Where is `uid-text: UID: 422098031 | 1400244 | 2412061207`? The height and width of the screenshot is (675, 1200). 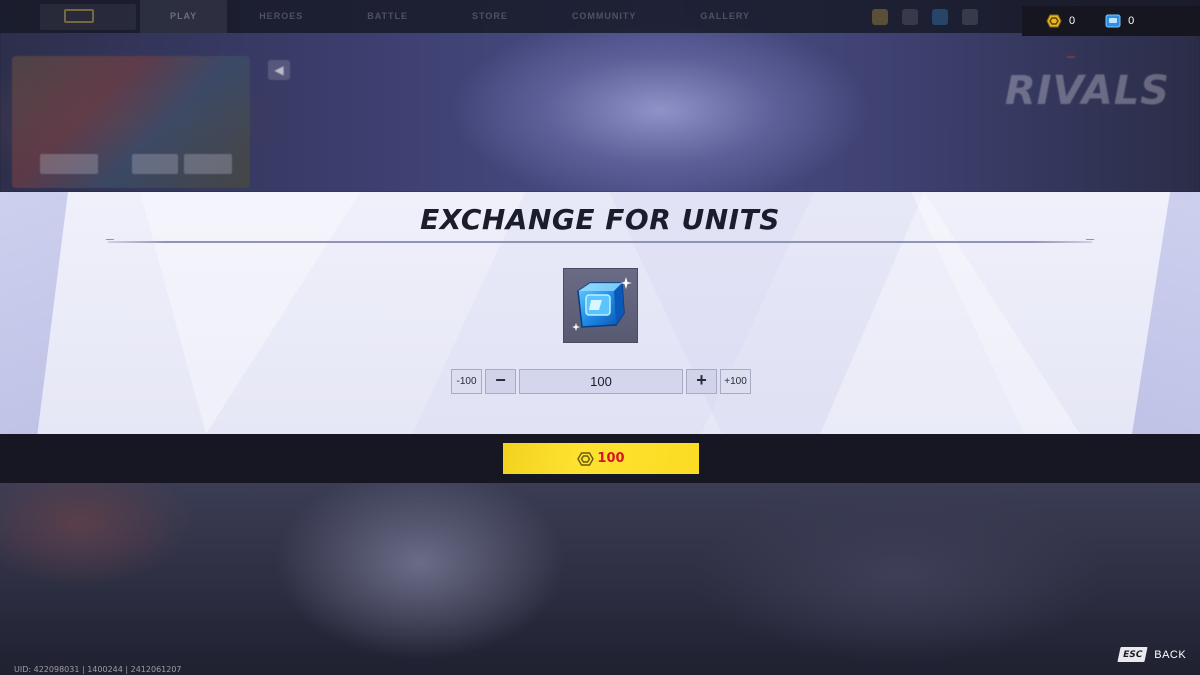 uid-text: UID: 422098031 | 1400244 | 2412061207 is located at coordinates (98, 669).